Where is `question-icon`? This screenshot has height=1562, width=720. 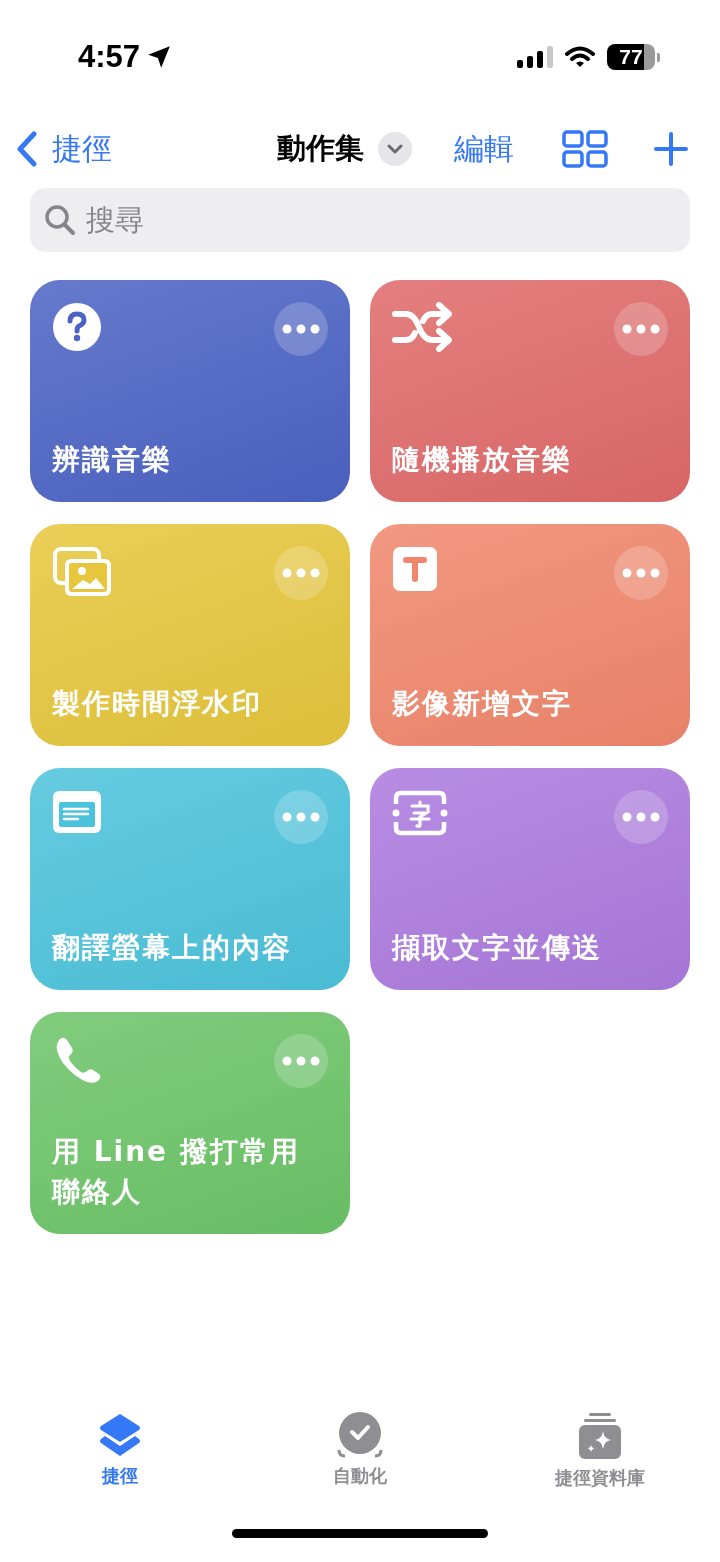
question-icon is located at coordinates (77, 327).